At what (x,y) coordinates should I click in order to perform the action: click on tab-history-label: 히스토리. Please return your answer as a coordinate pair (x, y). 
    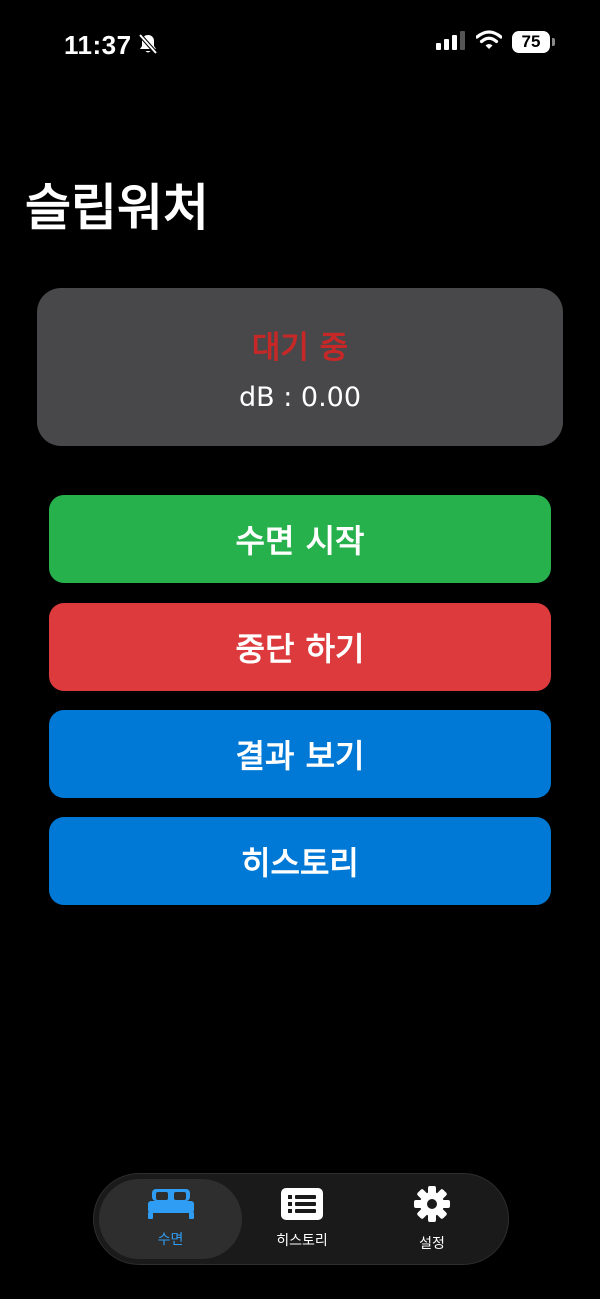
    Looking at the image, I should click on (302, 1241).